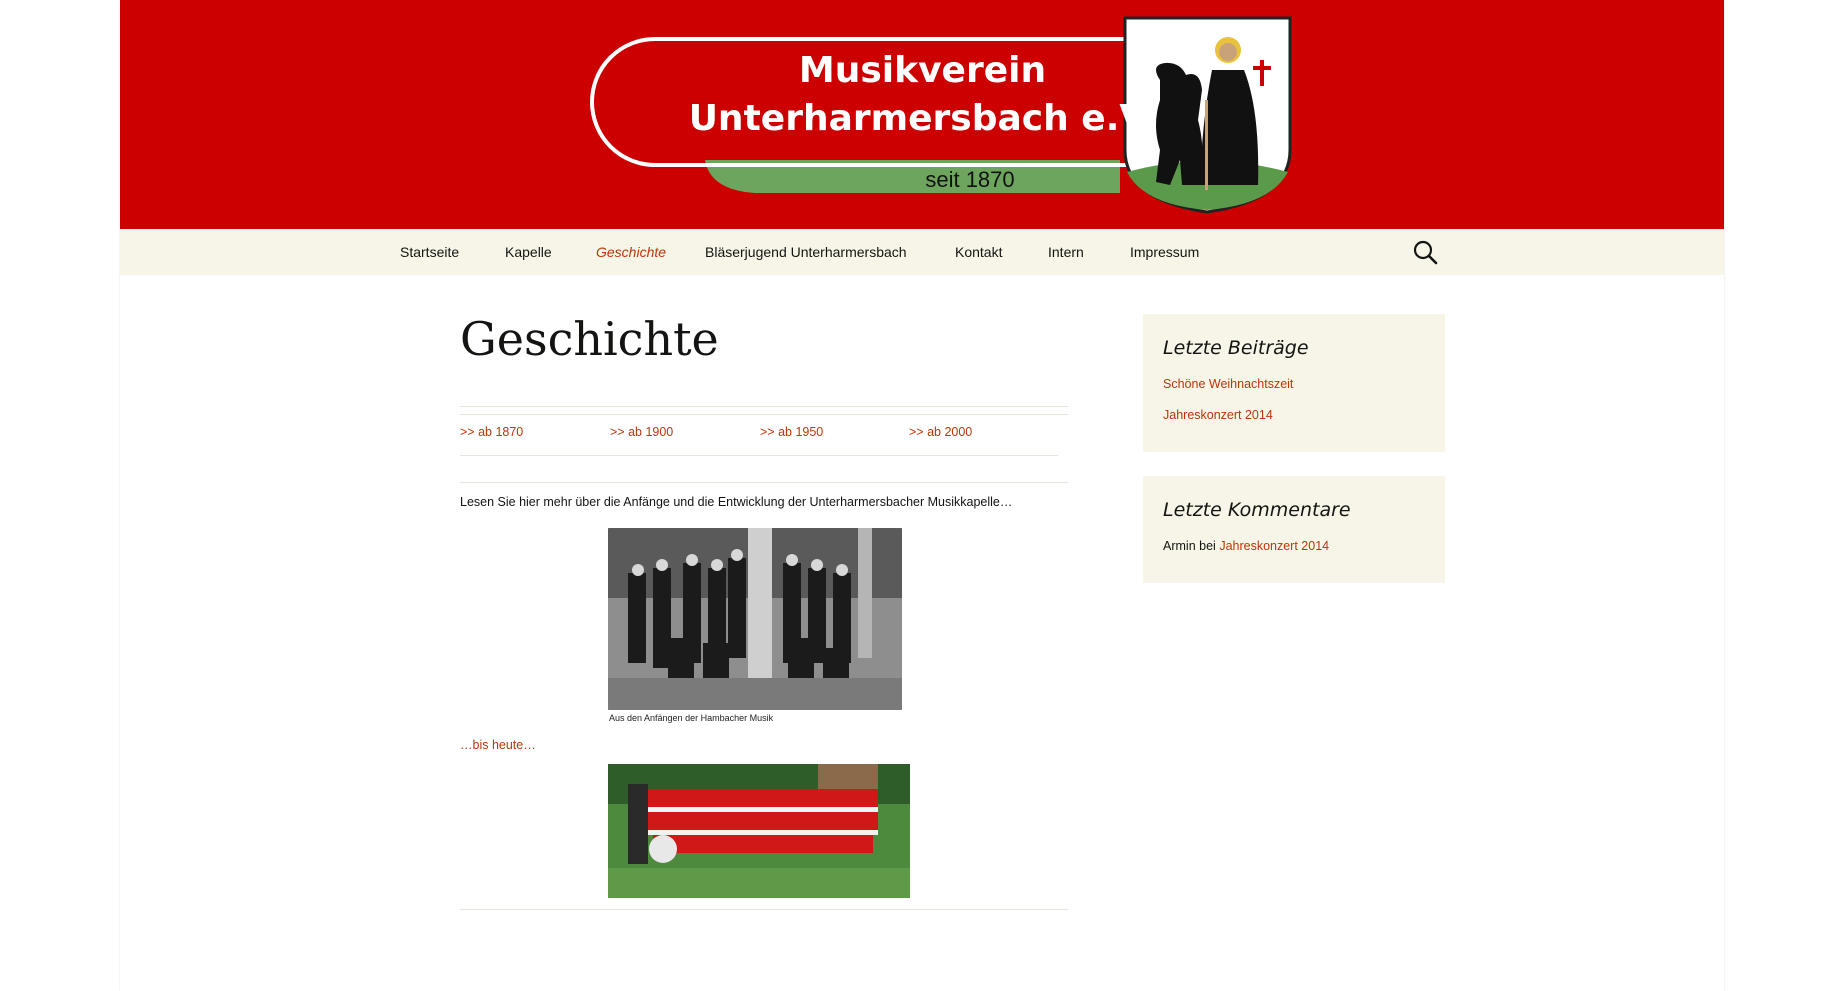 The image size is (1838, 991). I want to click on page-title: Geschichte, so click(589, 339).